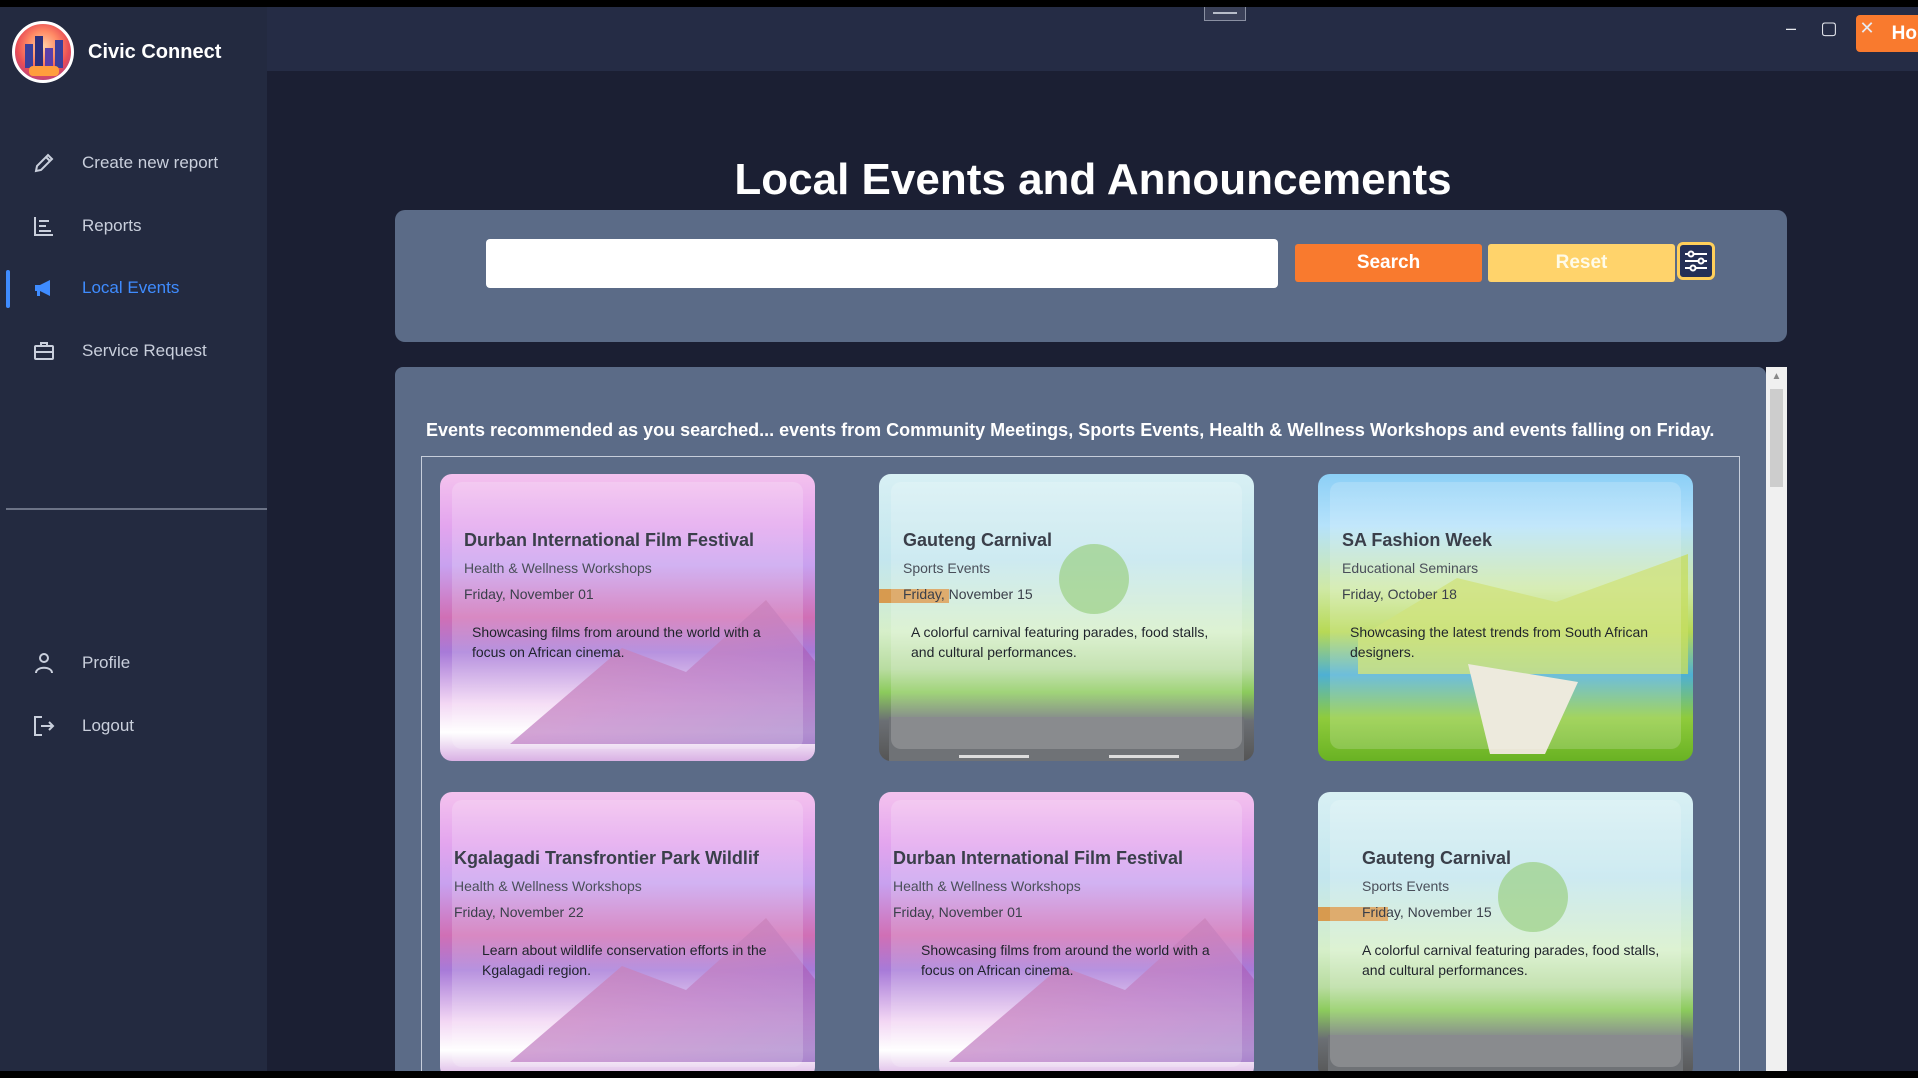 The image size is (1918, 1078). Describe the element at coordinates (44, 726) in the screenshot. I see `logout-icon` at that location.